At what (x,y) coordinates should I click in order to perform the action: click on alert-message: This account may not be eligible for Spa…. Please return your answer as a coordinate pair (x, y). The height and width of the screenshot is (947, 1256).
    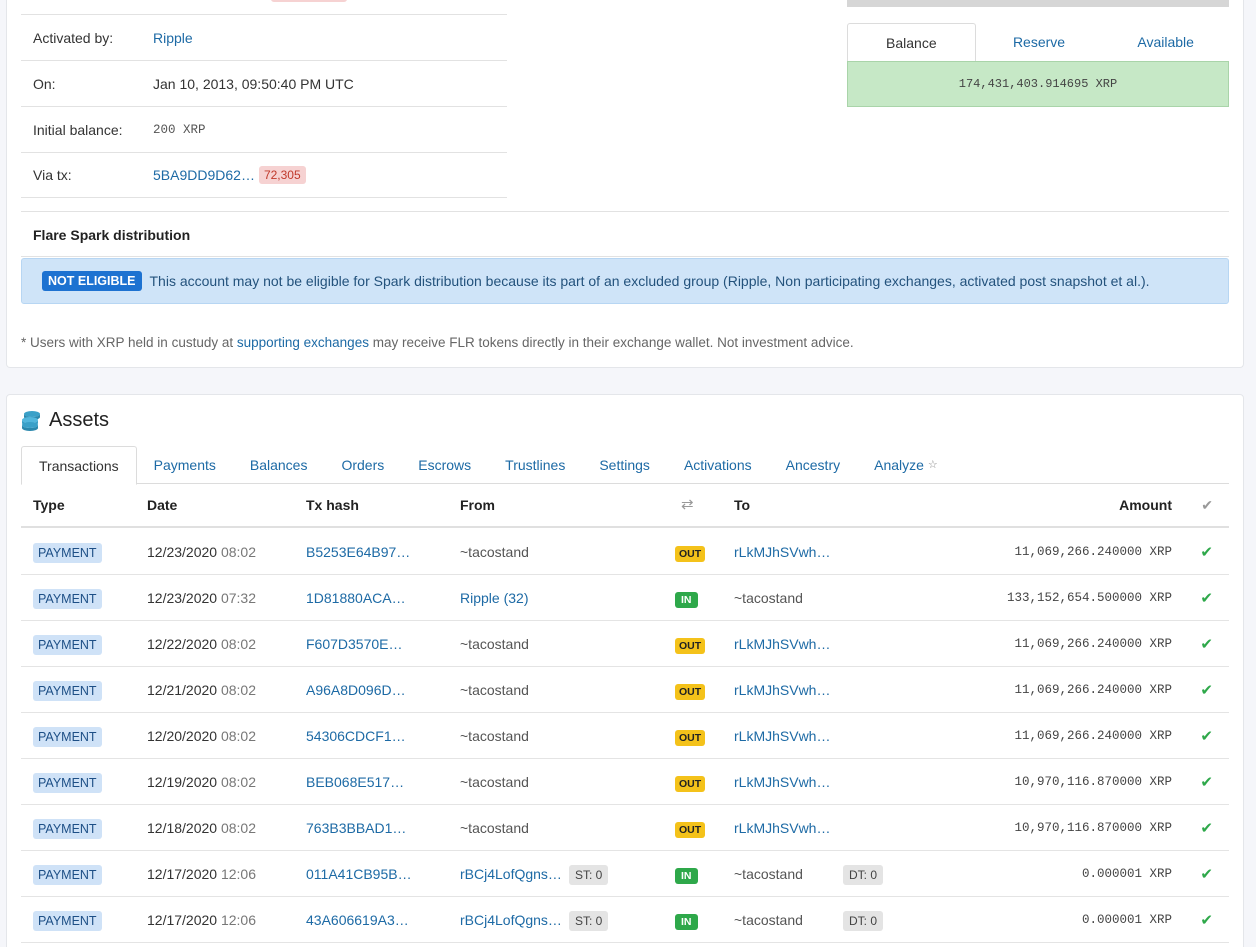
    Looking at the image, I should click on (649, 281).